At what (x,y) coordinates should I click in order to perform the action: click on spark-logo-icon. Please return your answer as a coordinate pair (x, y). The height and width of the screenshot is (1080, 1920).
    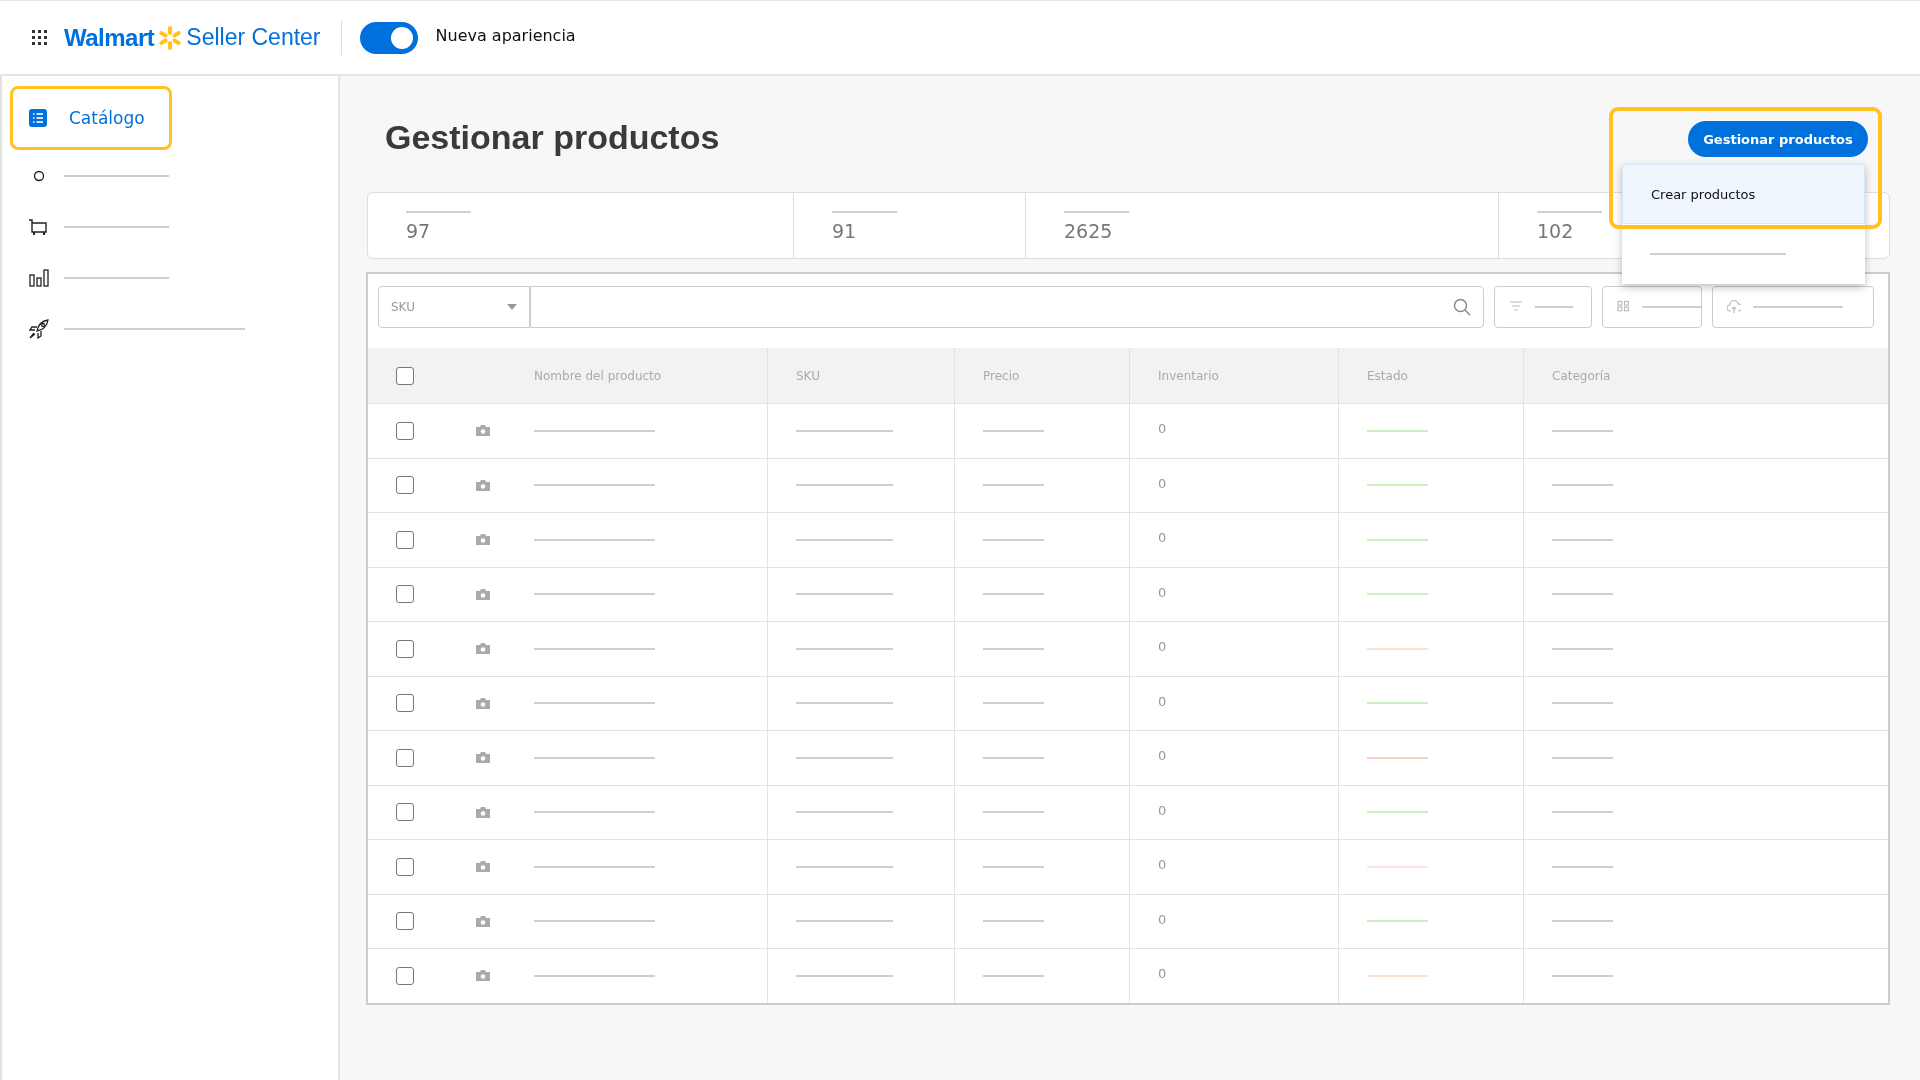
    Looking at the image, I should click on (170, 37).